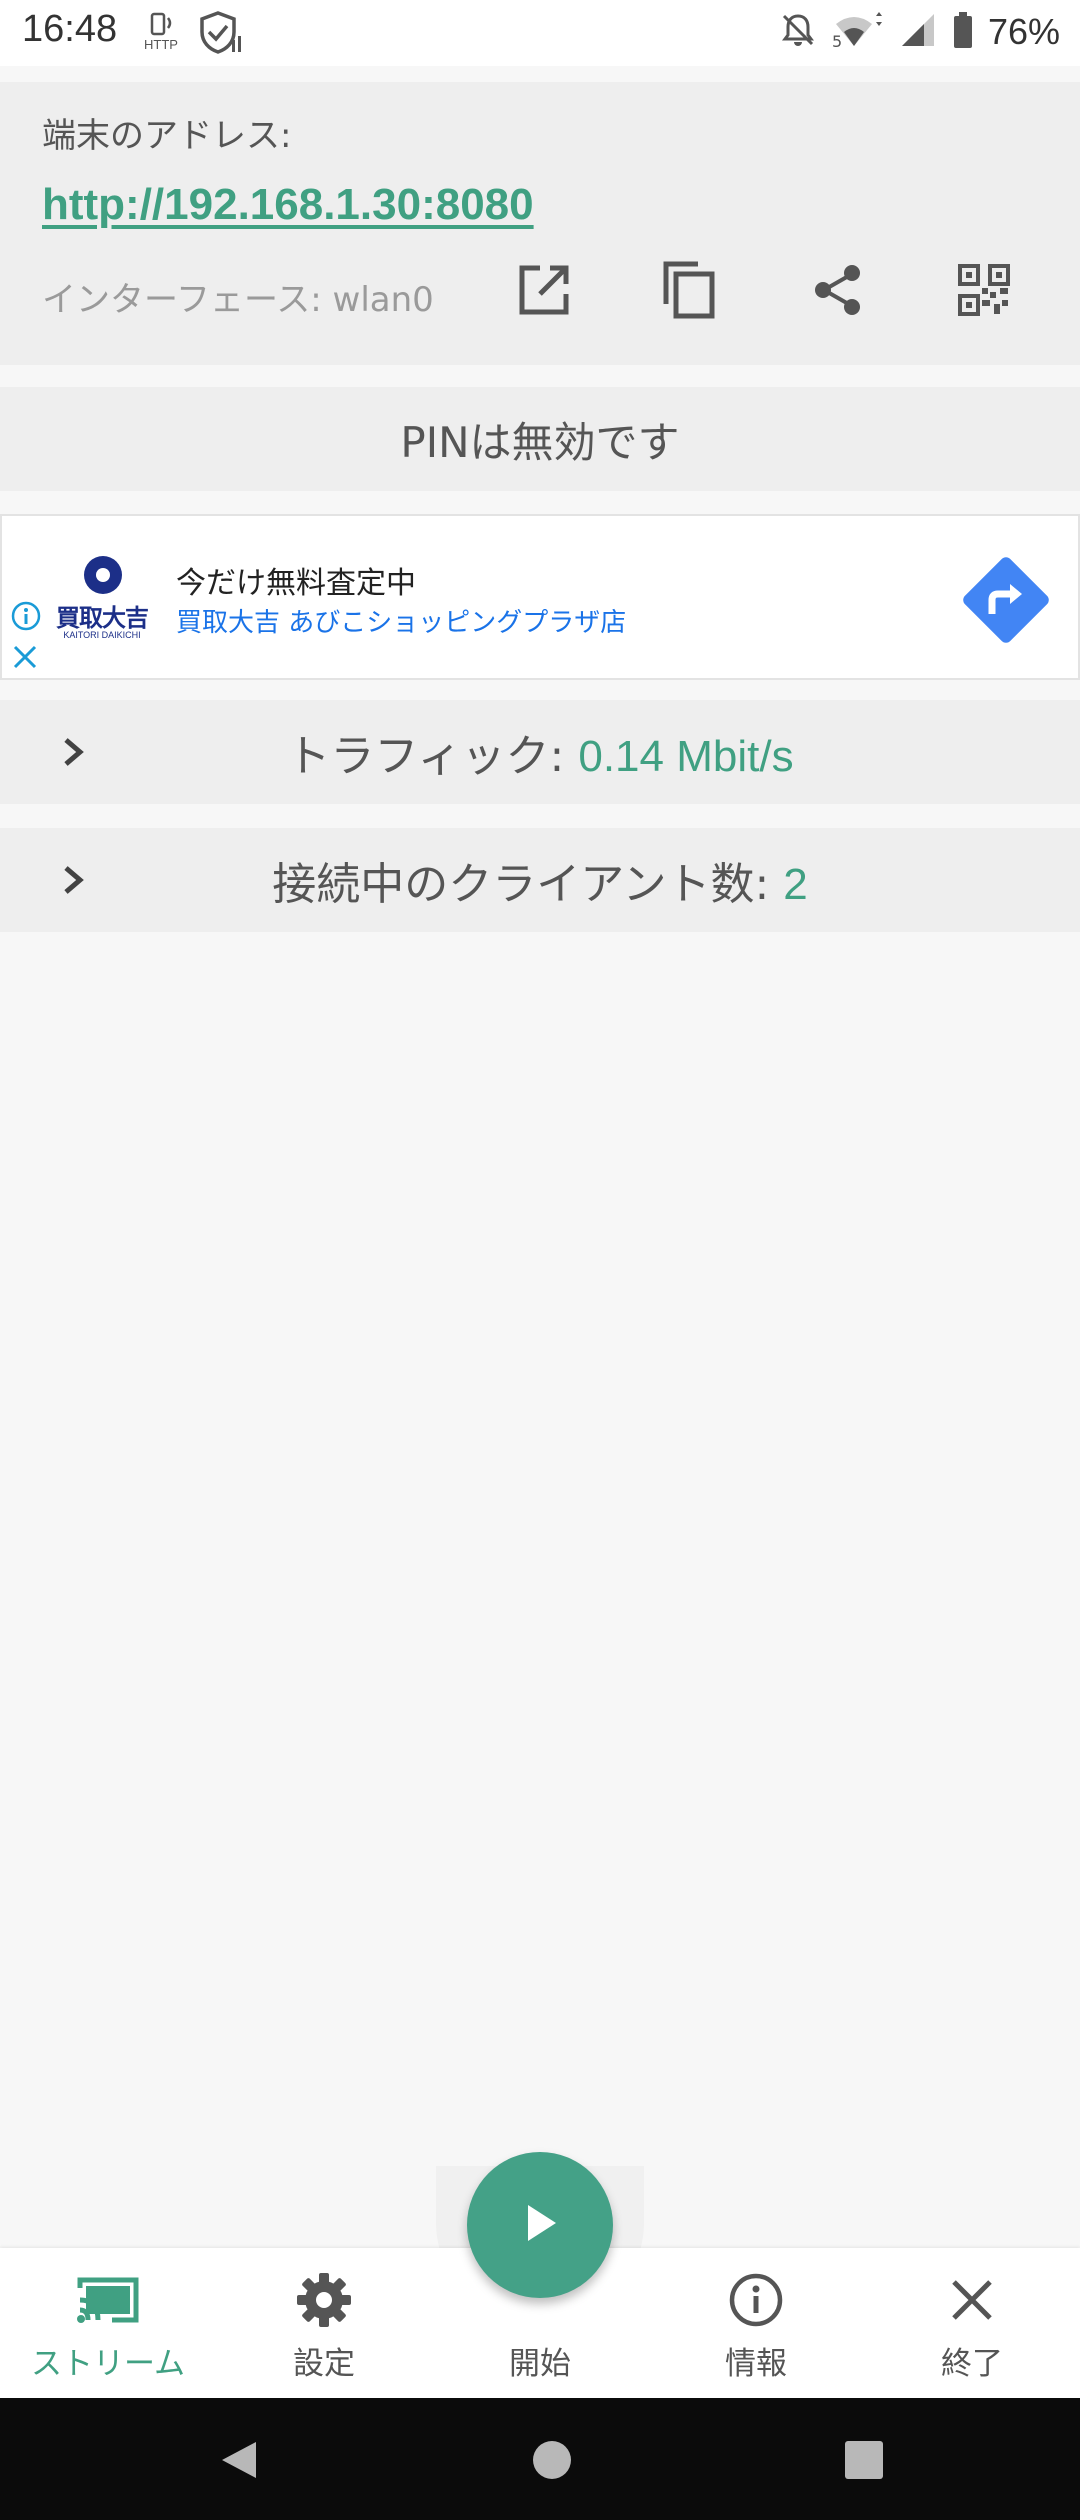 This screenshot has height=2520, width=1080. I want to click on open-in-browser-button, so click(544, 292).